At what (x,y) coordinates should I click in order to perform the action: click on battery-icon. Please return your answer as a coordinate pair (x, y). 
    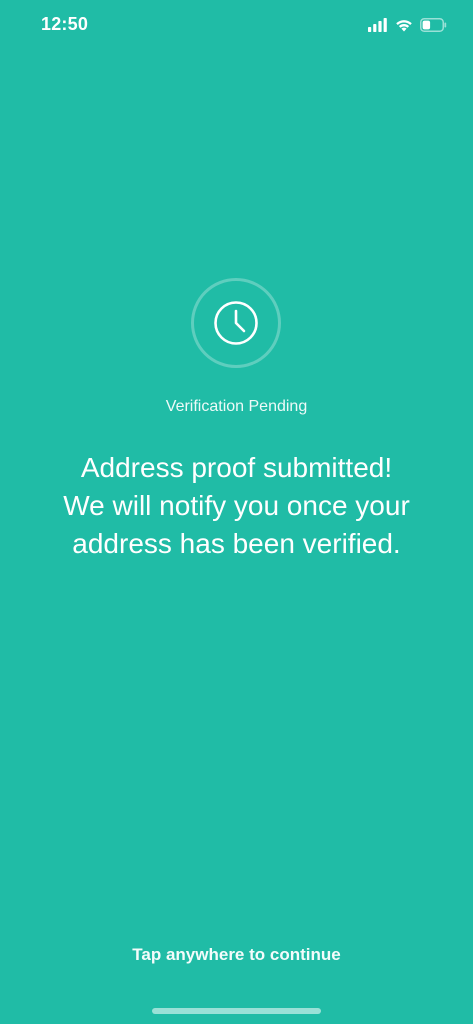
    Looking at the image, I should click on (433, 25).